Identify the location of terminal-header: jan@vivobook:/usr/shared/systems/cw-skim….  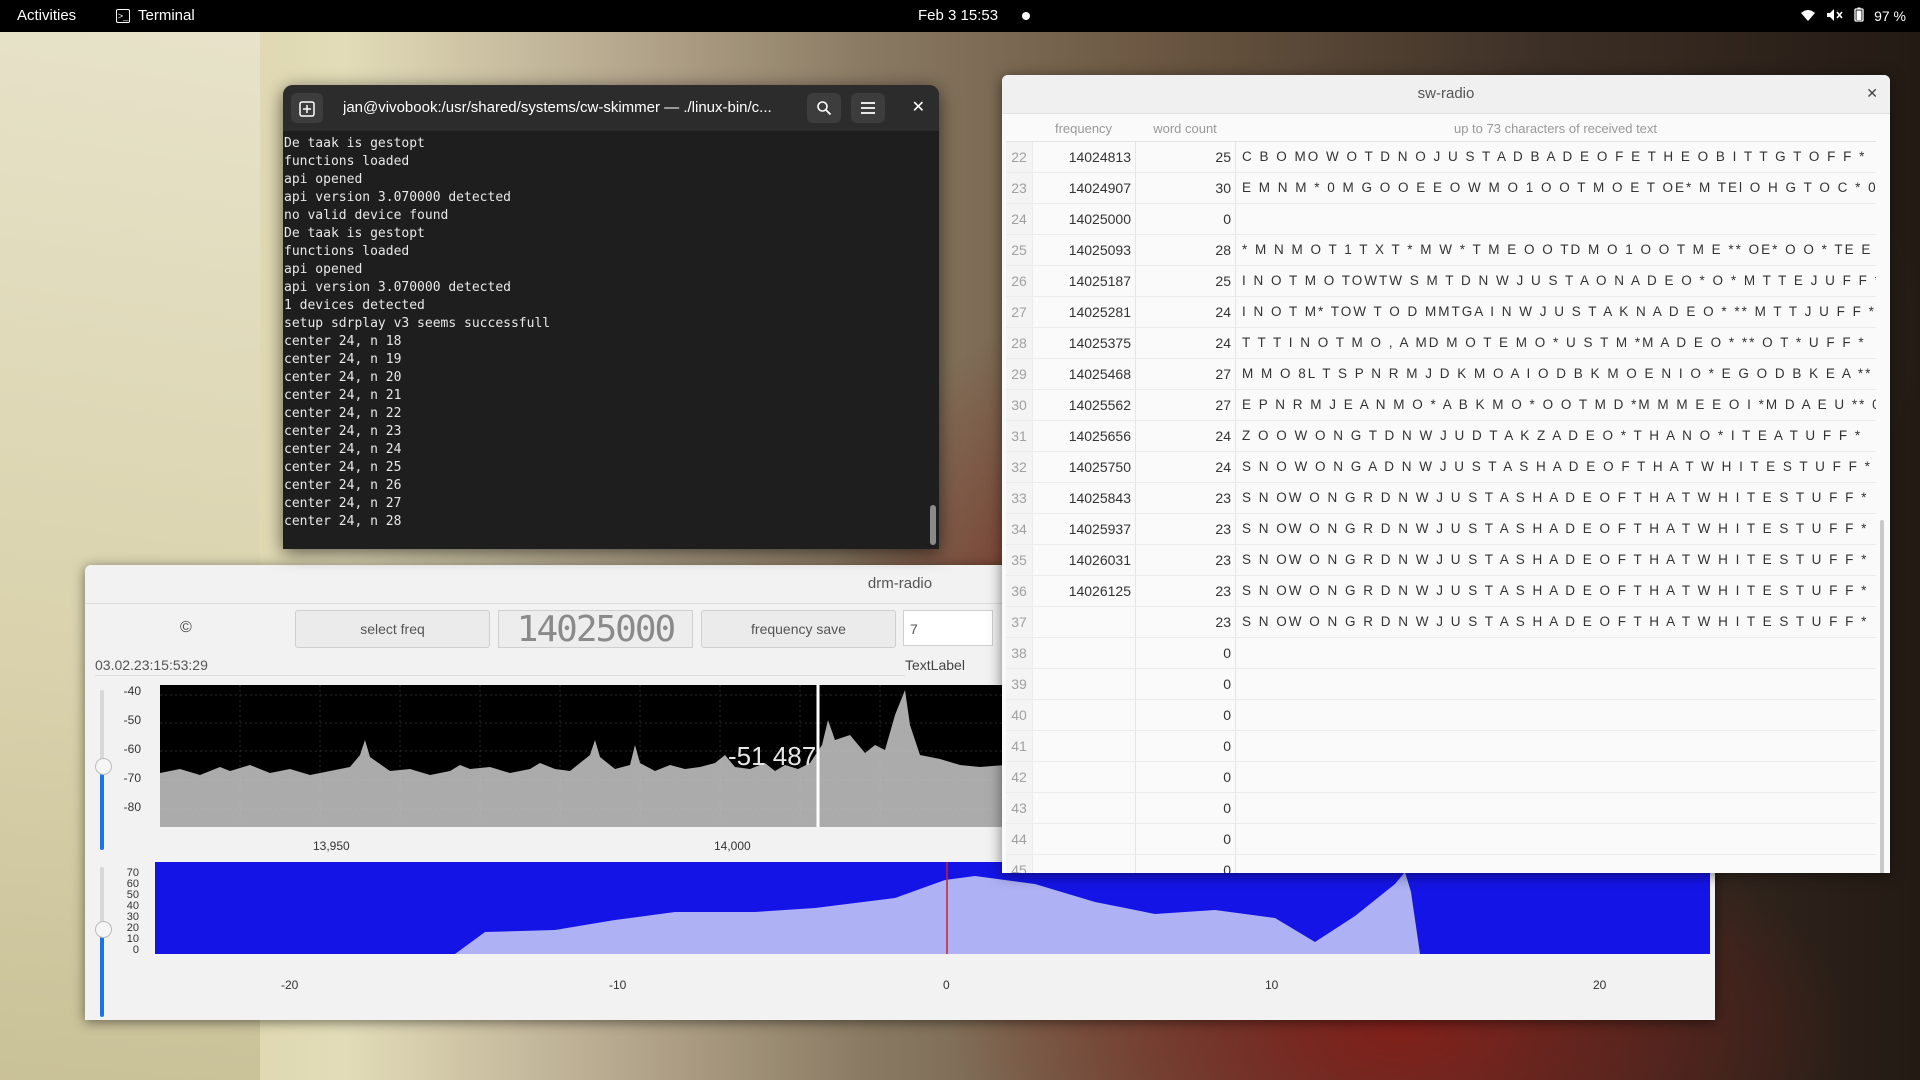
(611, 108).